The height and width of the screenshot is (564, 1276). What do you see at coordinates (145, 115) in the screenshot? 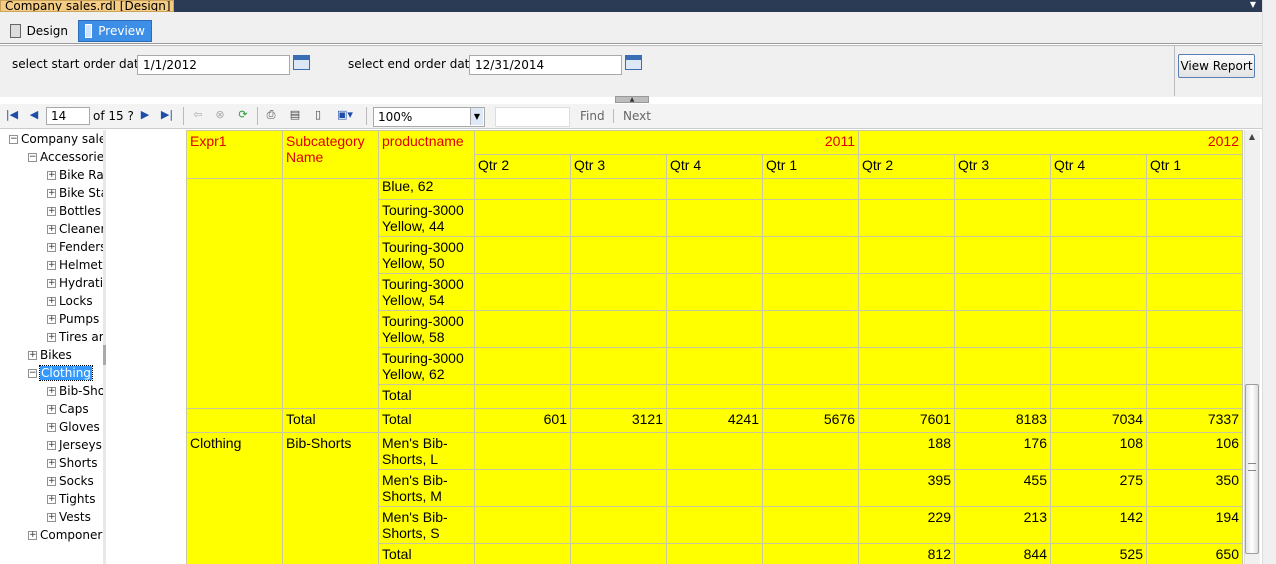
I see `next-page-icon: ▶` at bounding box center [145, 115].